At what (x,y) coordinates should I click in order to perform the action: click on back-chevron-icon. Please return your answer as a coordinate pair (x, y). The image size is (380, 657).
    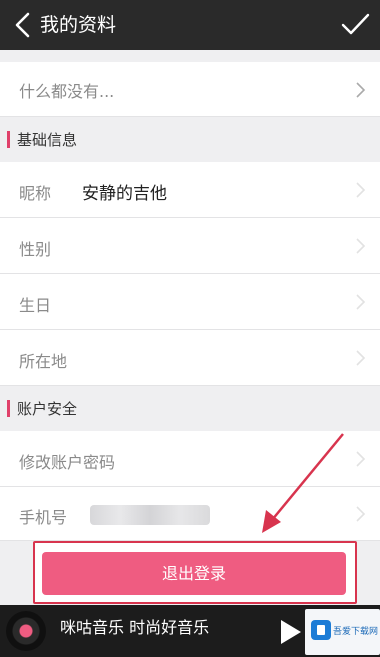
    Looking at the image, I should click on (24, 25).